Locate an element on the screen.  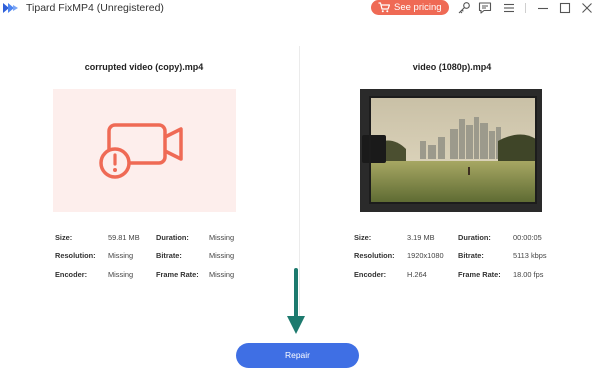
bitrate-value: Missing is located at coordinates (222, 255).